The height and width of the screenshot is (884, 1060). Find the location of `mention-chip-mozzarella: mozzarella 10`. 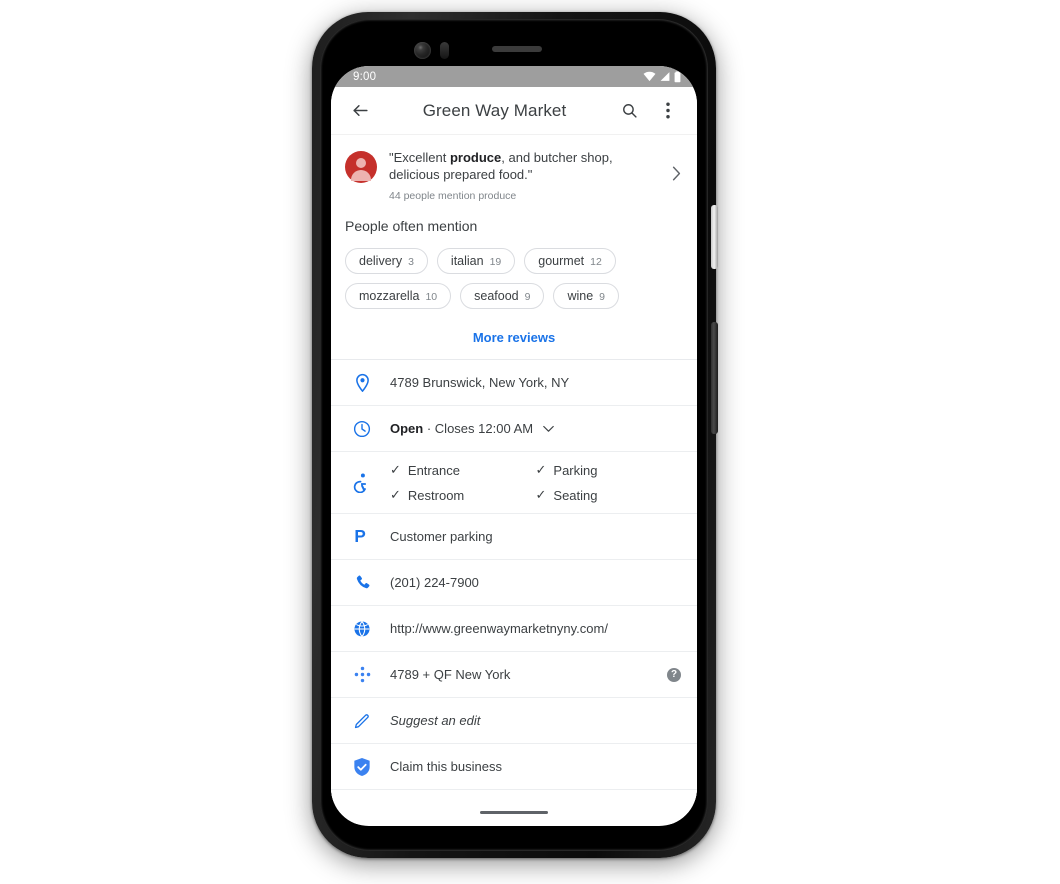

mention-chip-mozzarella: mozzarella 10 is located at coordinates (398, 296).